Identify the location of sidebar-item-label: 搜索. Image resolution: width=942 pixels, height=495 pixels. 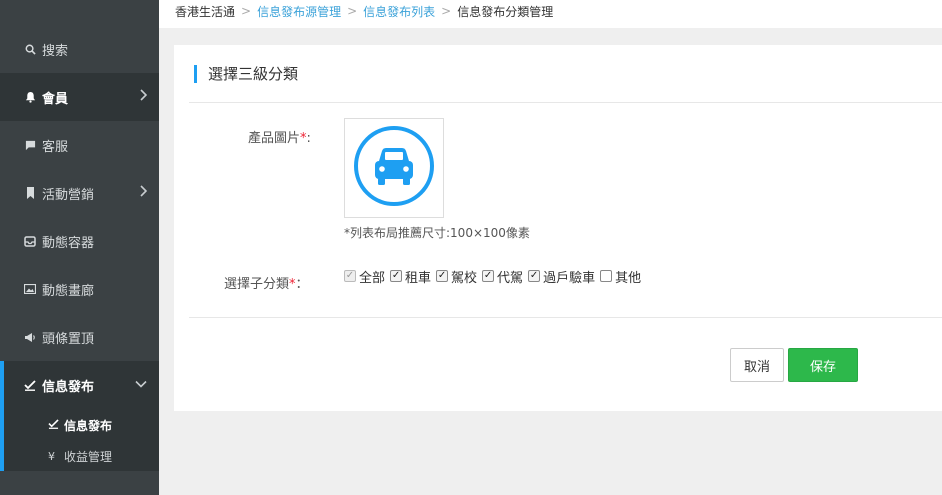
(55, 51).